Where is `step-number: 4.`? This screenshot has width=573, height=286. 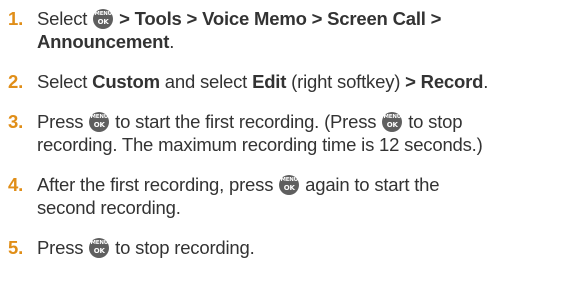 step-number: 4. is located at coordinates (16, 184).